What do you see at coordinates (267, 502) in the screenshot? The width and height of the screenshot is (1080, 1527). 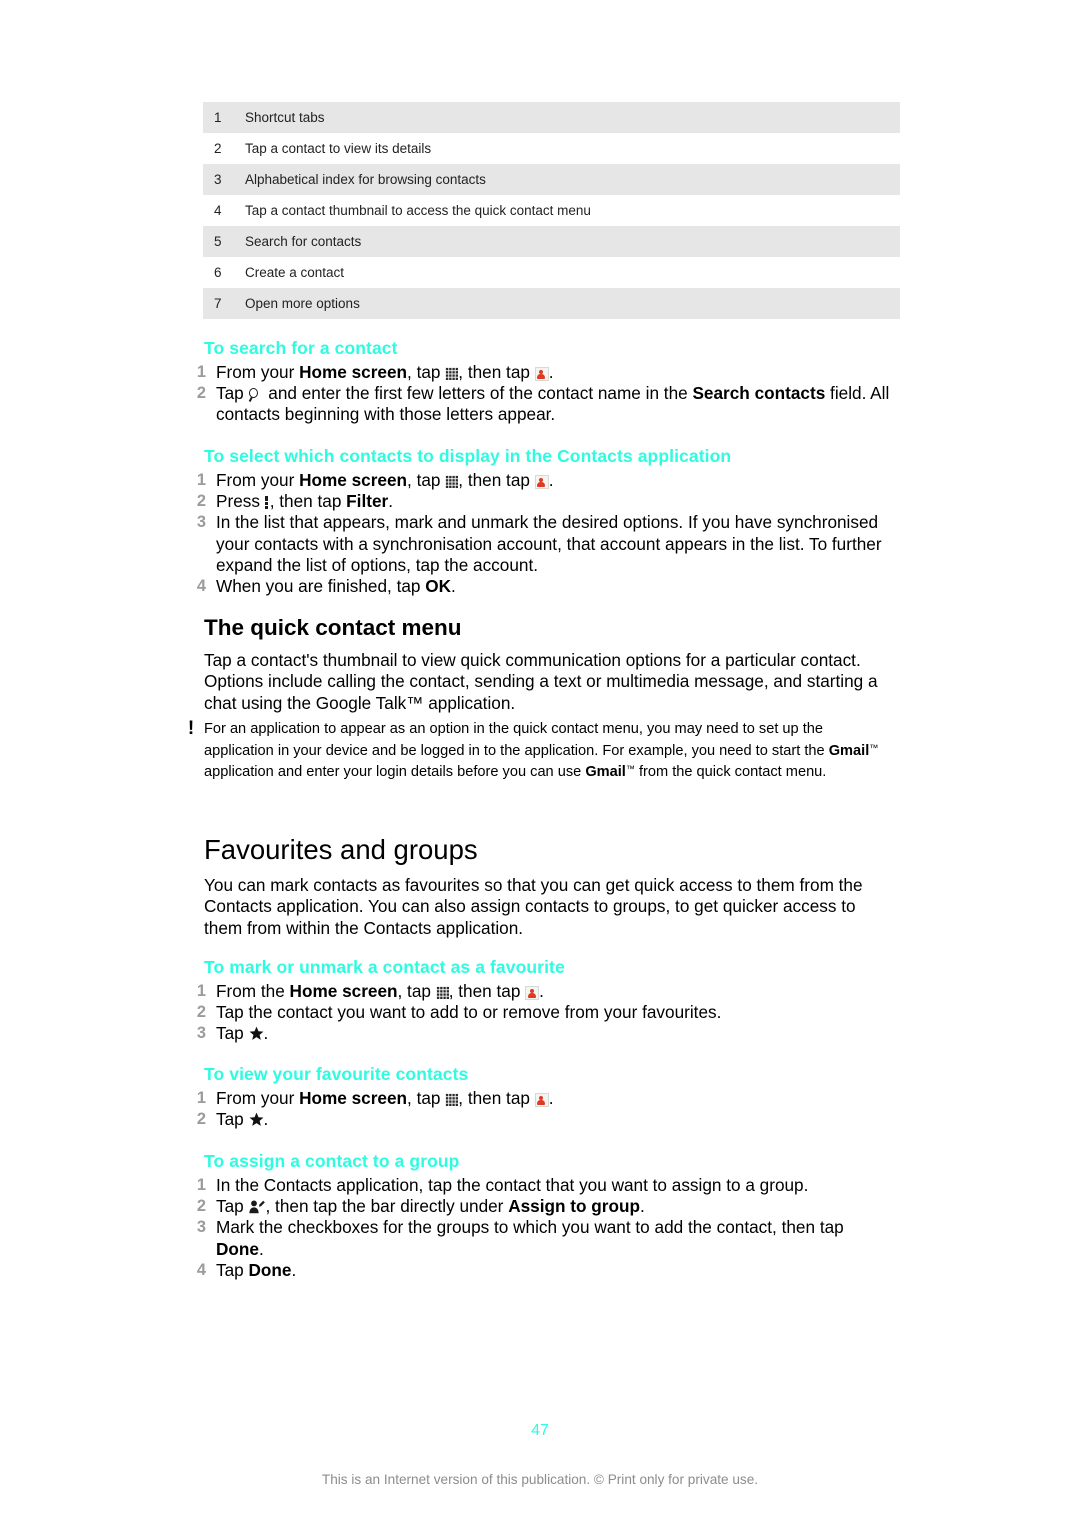 I see `menu-key-icon` at bounding box center [267, 502].